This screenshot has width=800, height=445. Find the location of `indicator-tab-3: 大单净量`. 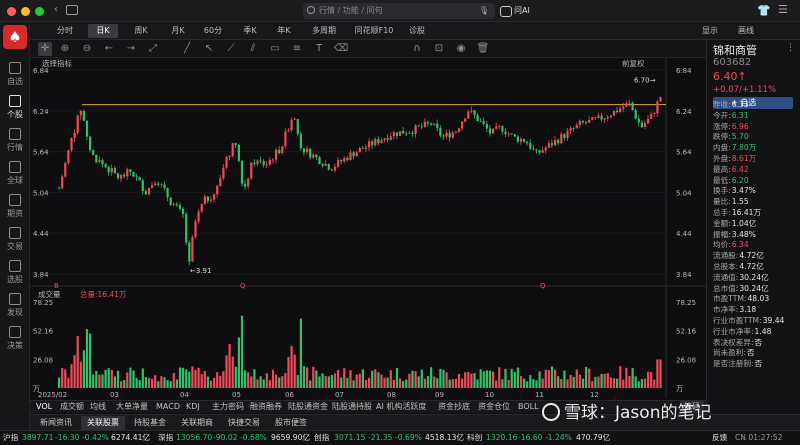

indicator-tab-3: 大单净量 is located at coordinates (132, 407).